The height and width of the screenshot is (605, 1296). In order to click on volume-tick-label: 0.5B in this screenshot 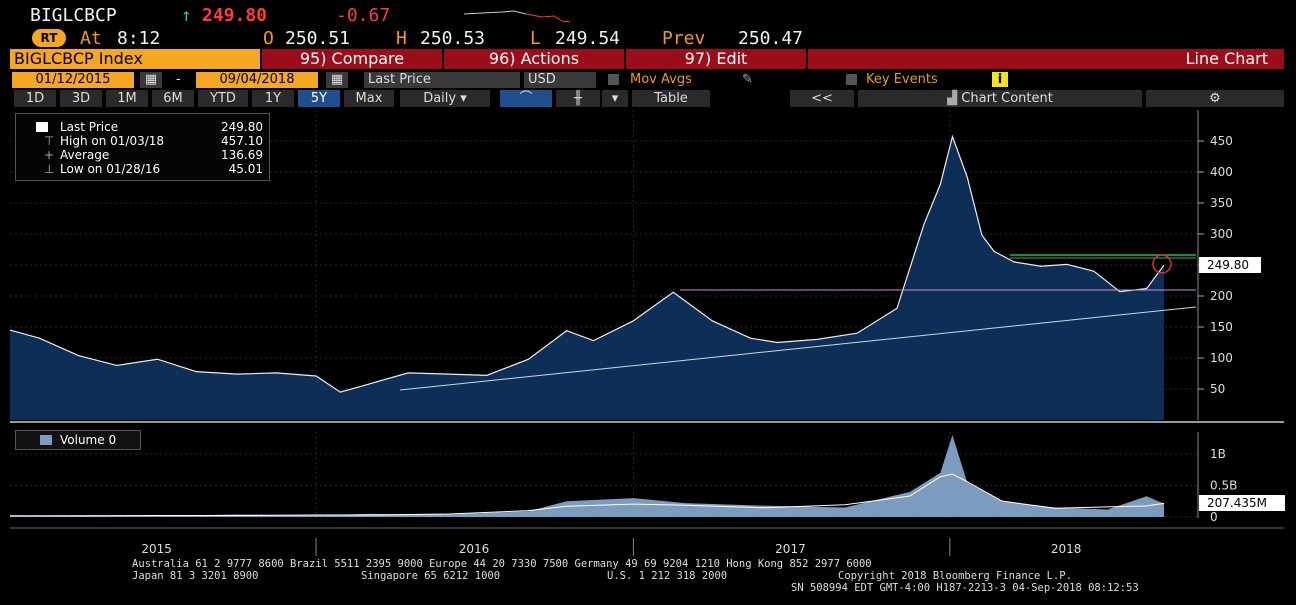, I will do `click(1223, 486)`.